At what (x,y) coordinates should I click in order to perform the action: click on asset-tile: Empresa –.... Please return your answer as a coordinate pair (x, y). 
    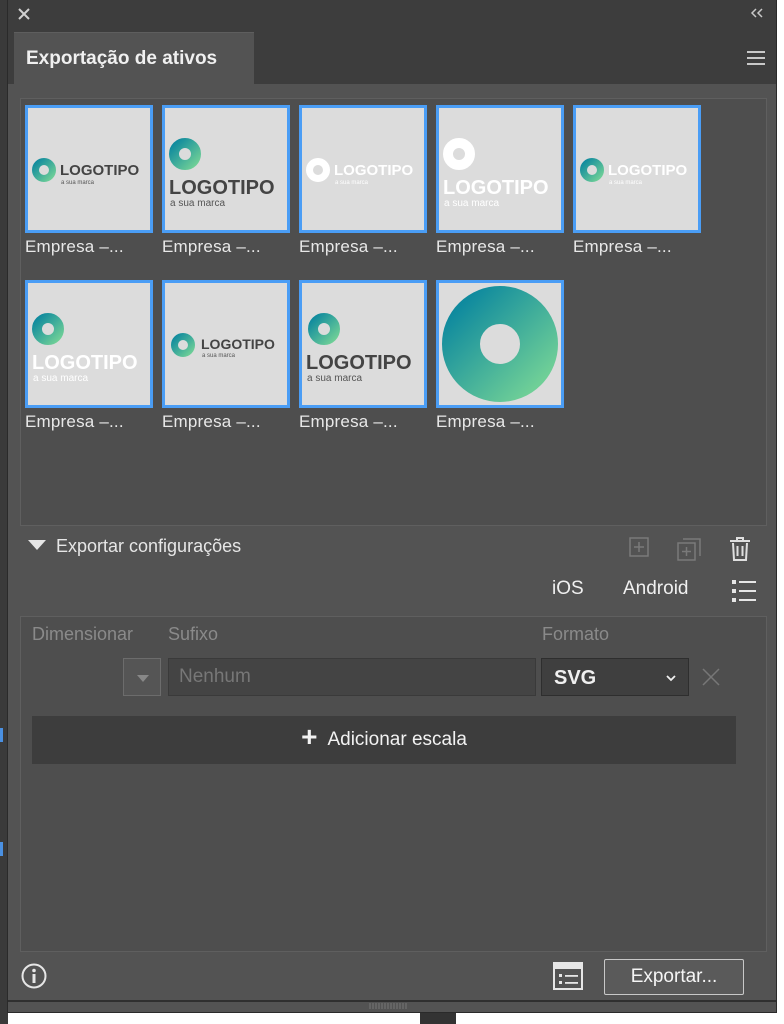
    Looking at the image, I should click on (500, 356).